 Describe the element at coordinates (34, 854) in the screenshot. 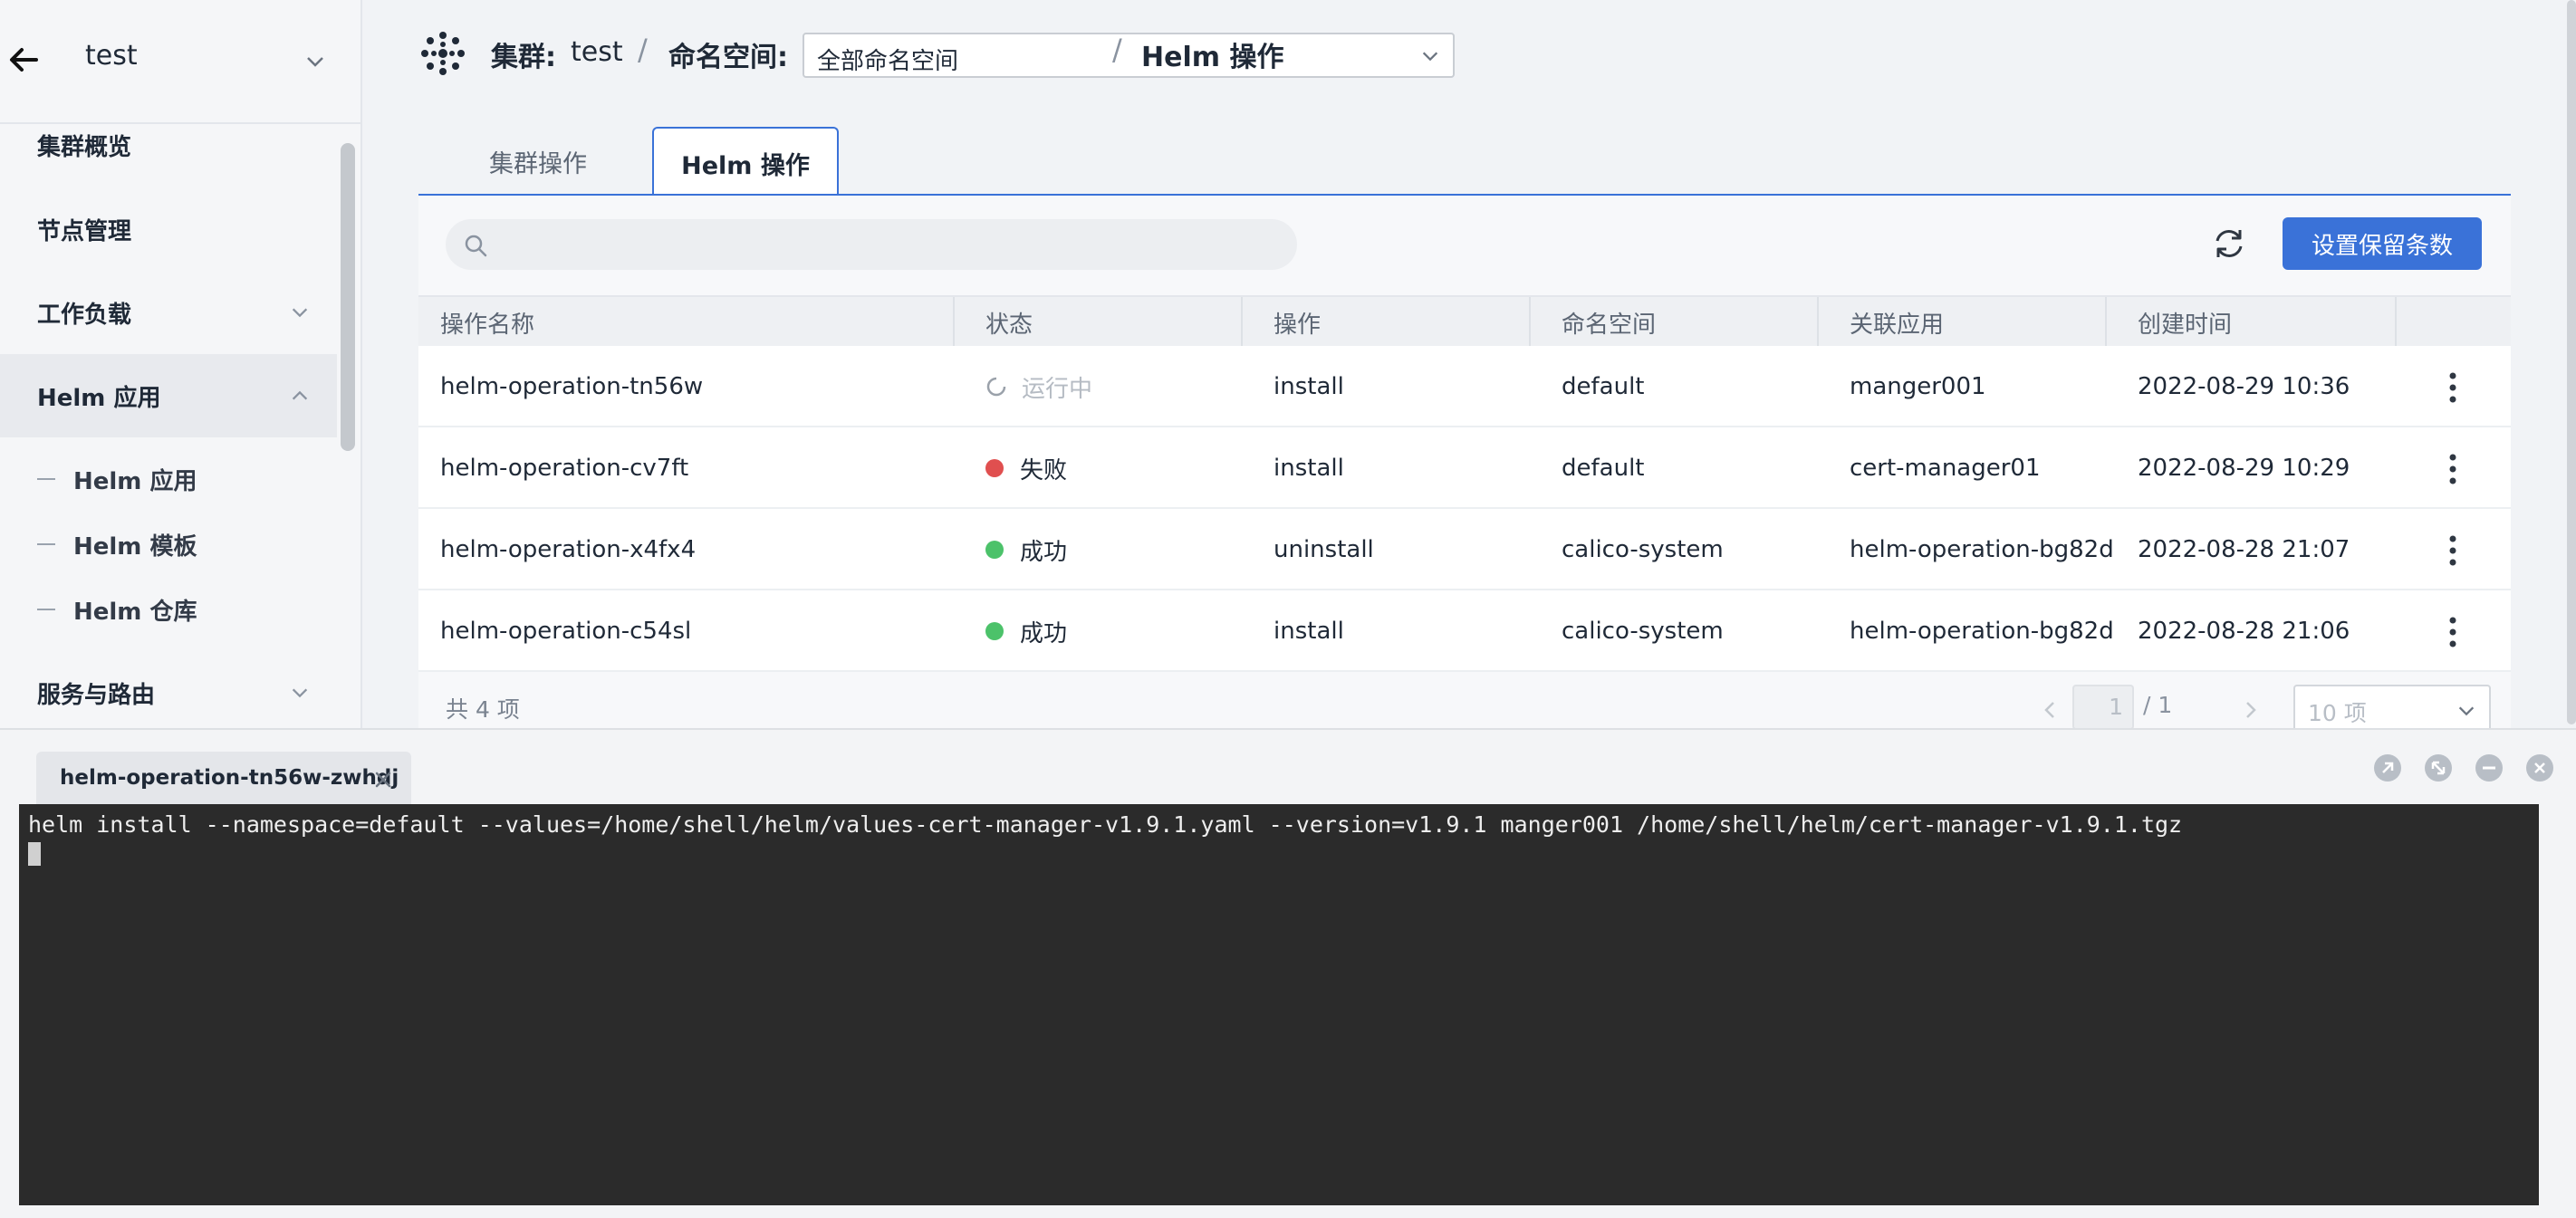

I see `terminal-cursor` at that location.